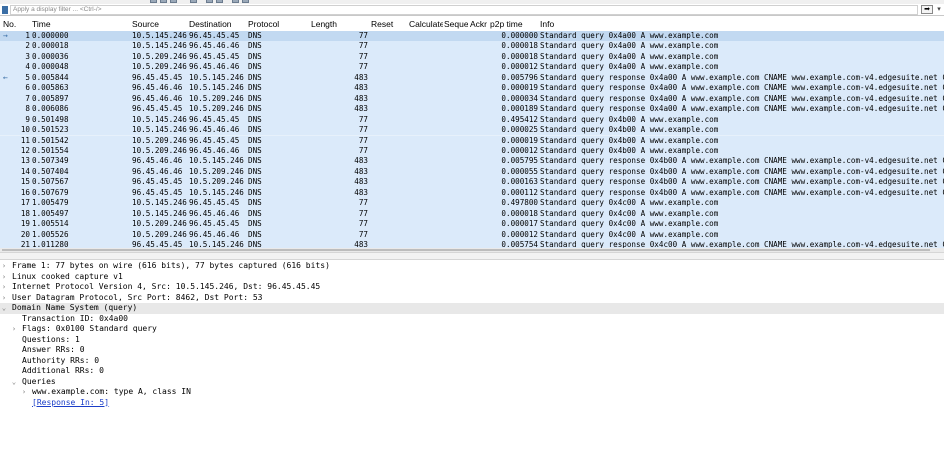 The height and width of the screenshot is (454, 944). I want to click on chevron-down-icon: ▾, so click(939, 9).